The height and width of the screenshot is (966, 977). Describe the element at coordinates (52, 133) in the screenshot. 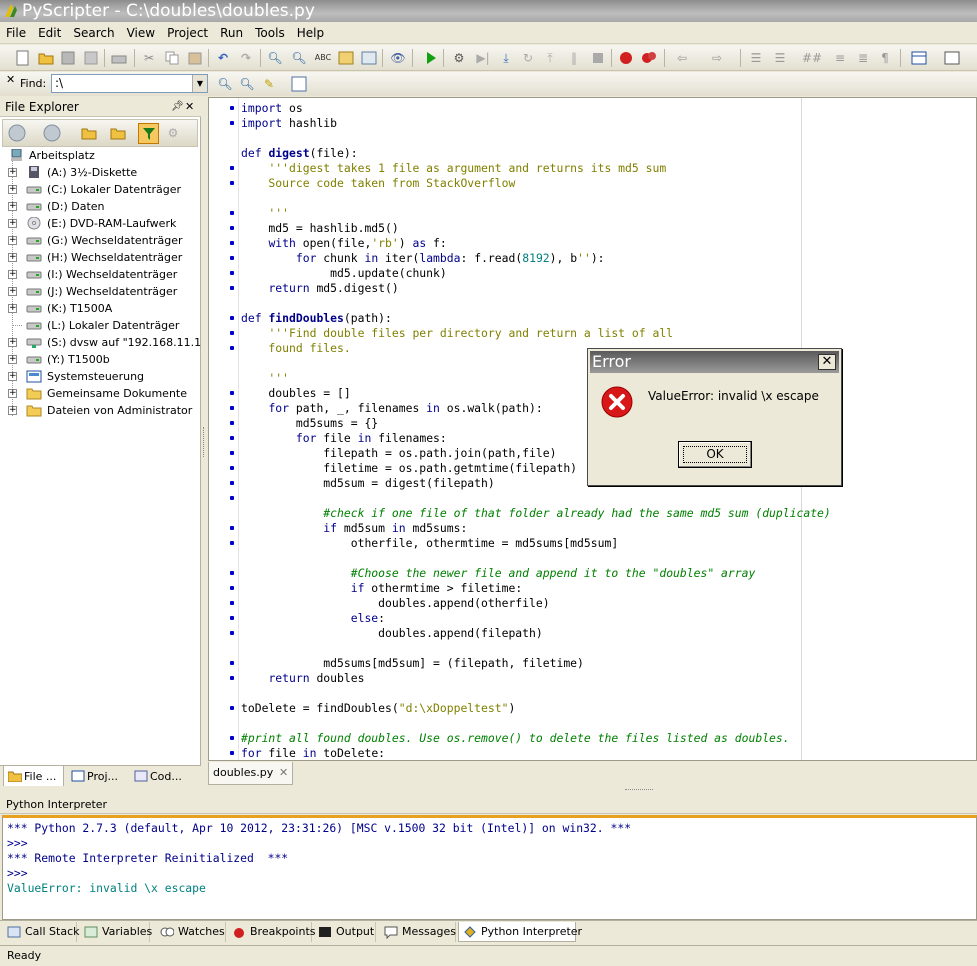

I see `explorer-forward-icon` at that location.